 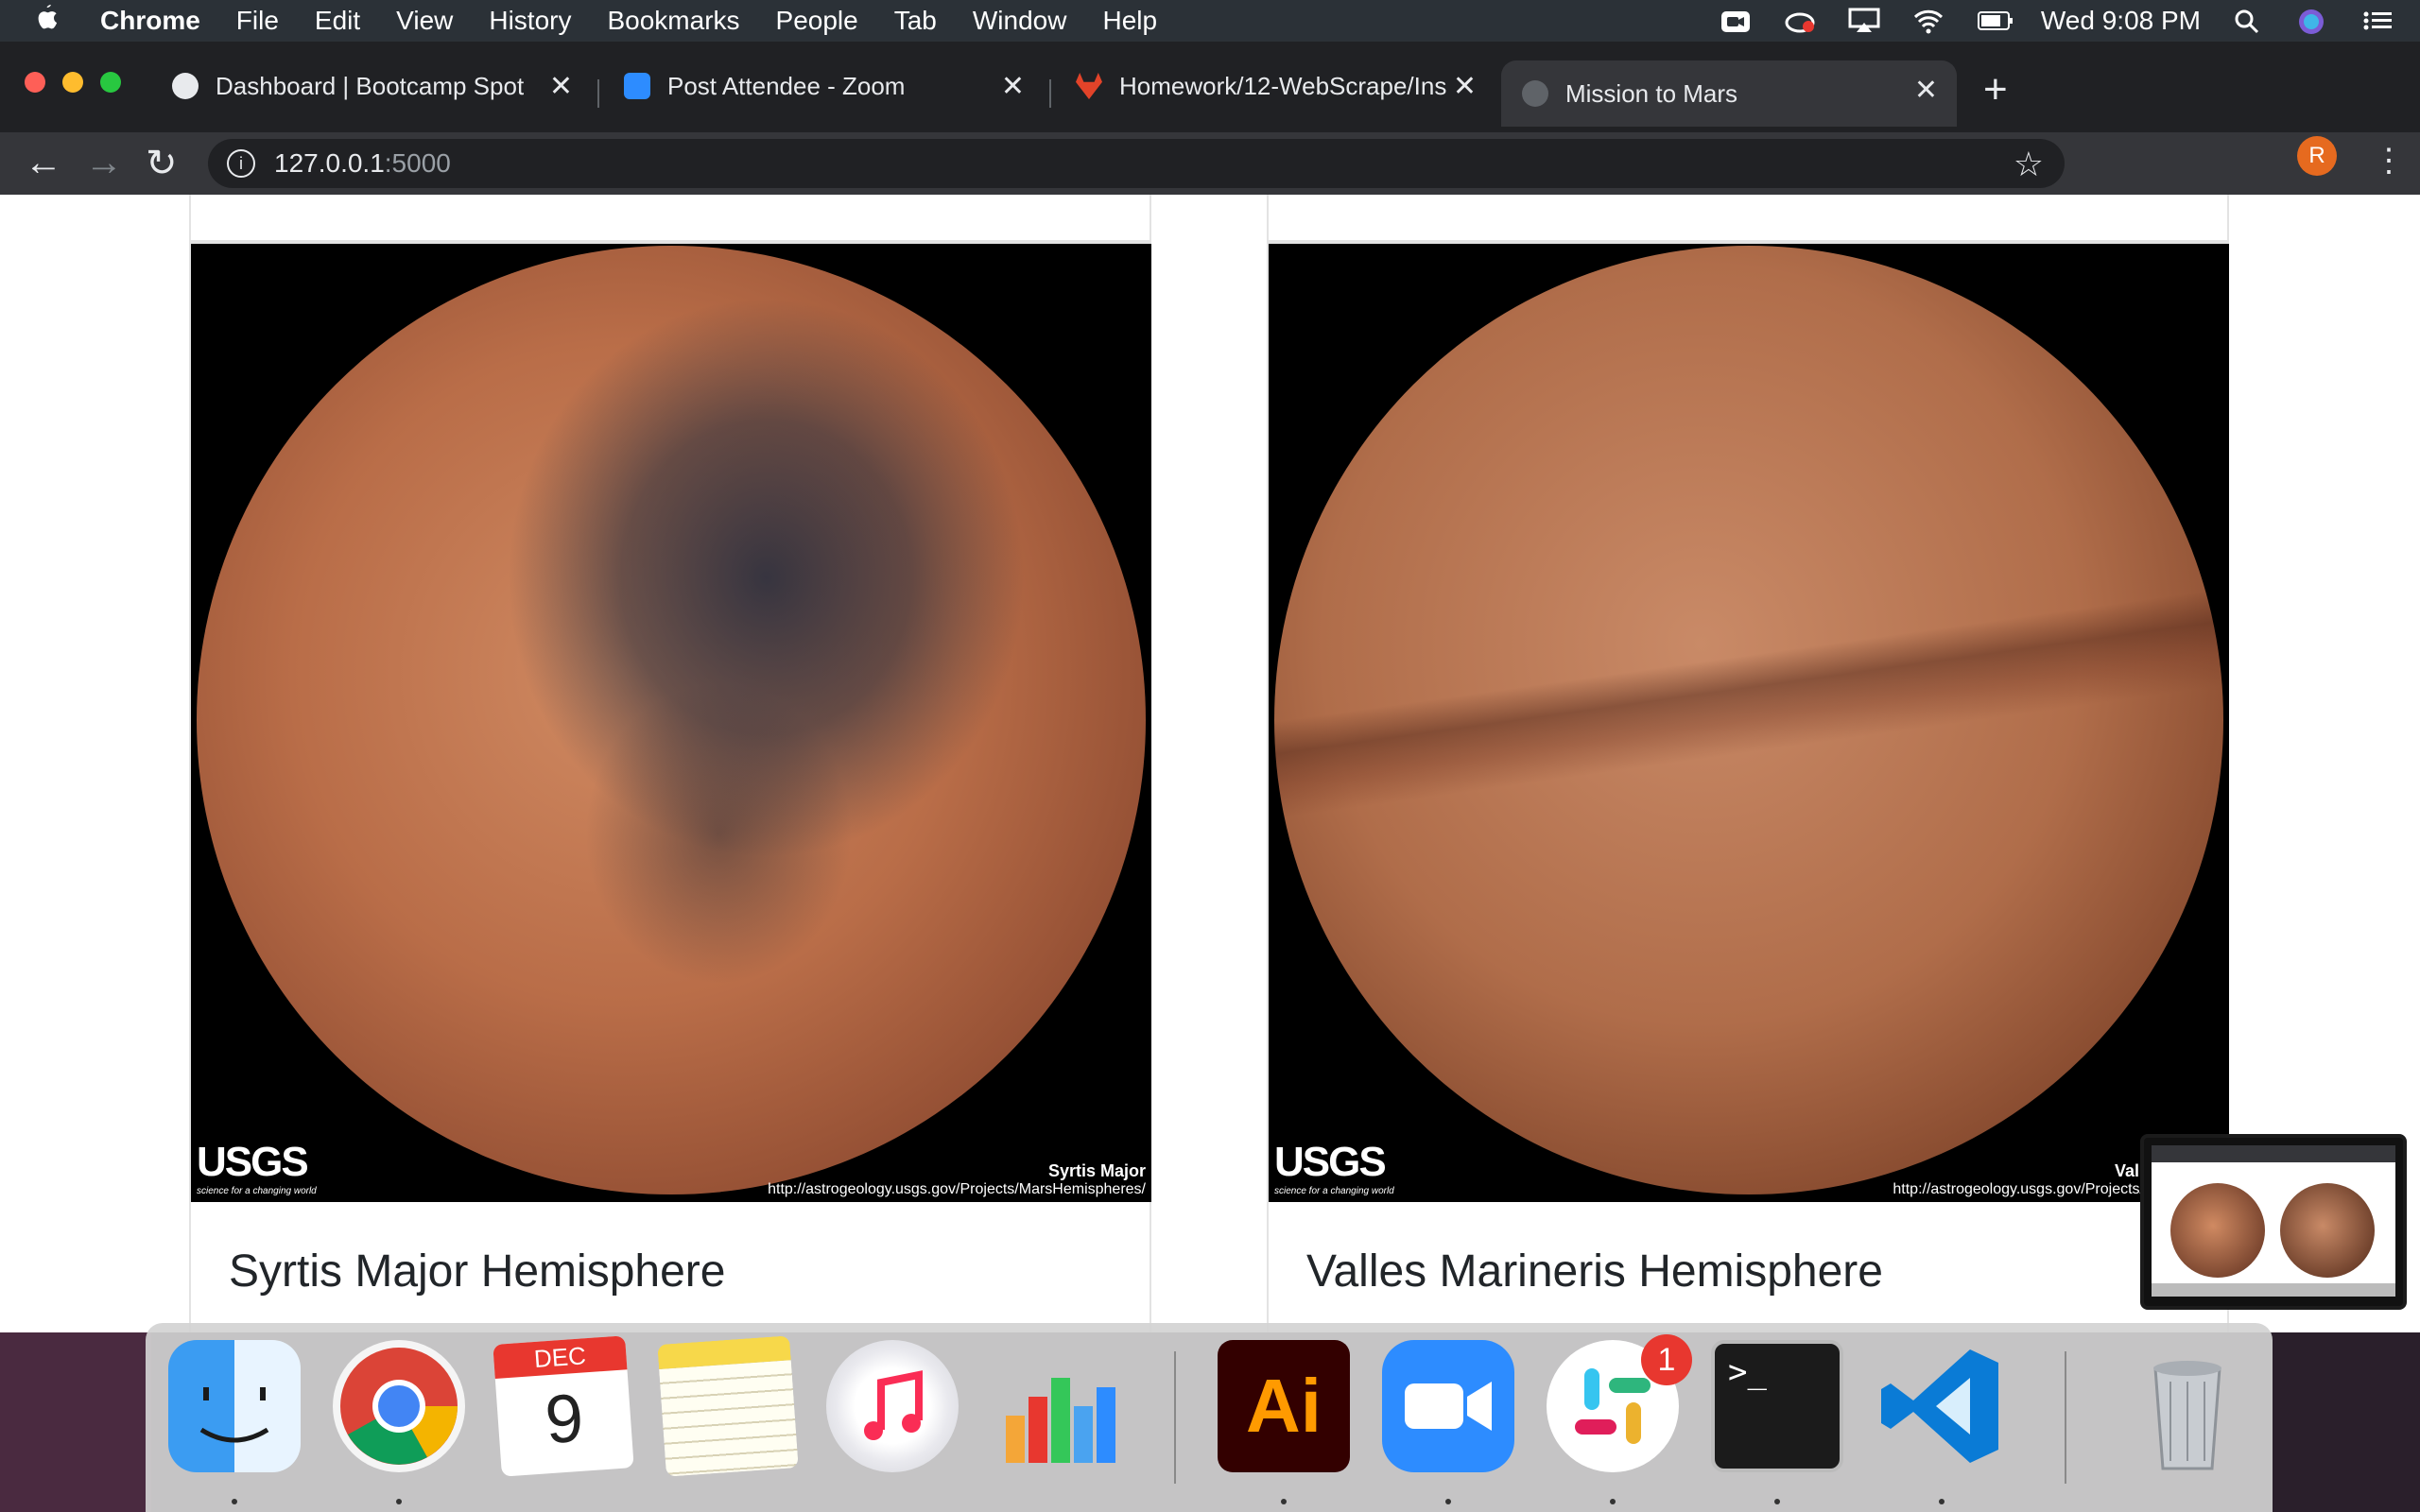 I want to click on close-window-button, so click(x=35, y=82).